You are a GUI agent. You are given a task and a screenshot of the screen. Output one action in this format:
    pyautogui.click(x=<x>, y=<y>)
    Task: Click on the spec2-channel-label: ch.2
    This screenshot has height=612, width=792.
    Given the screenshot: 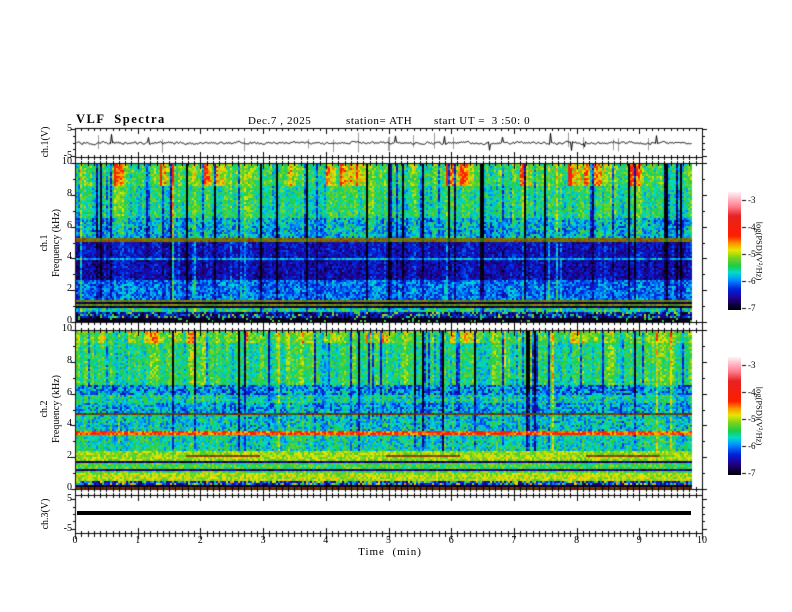 What is the action you would take?
    pyautogui.click(x=44, y=409)
    